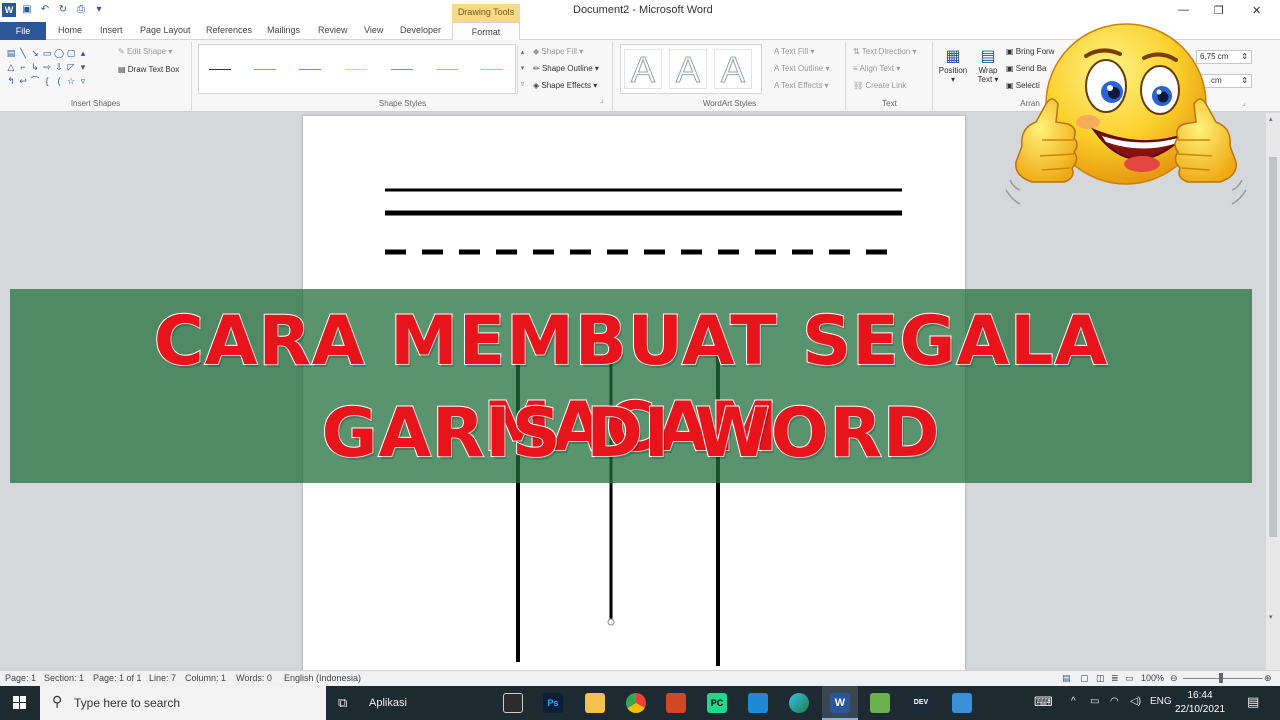 The width and height of the screenshot is (1280, 720). Describe the element at coordinates (81, 10) in the screenshot. I see `print-preview-icon: ⎙` at that location.